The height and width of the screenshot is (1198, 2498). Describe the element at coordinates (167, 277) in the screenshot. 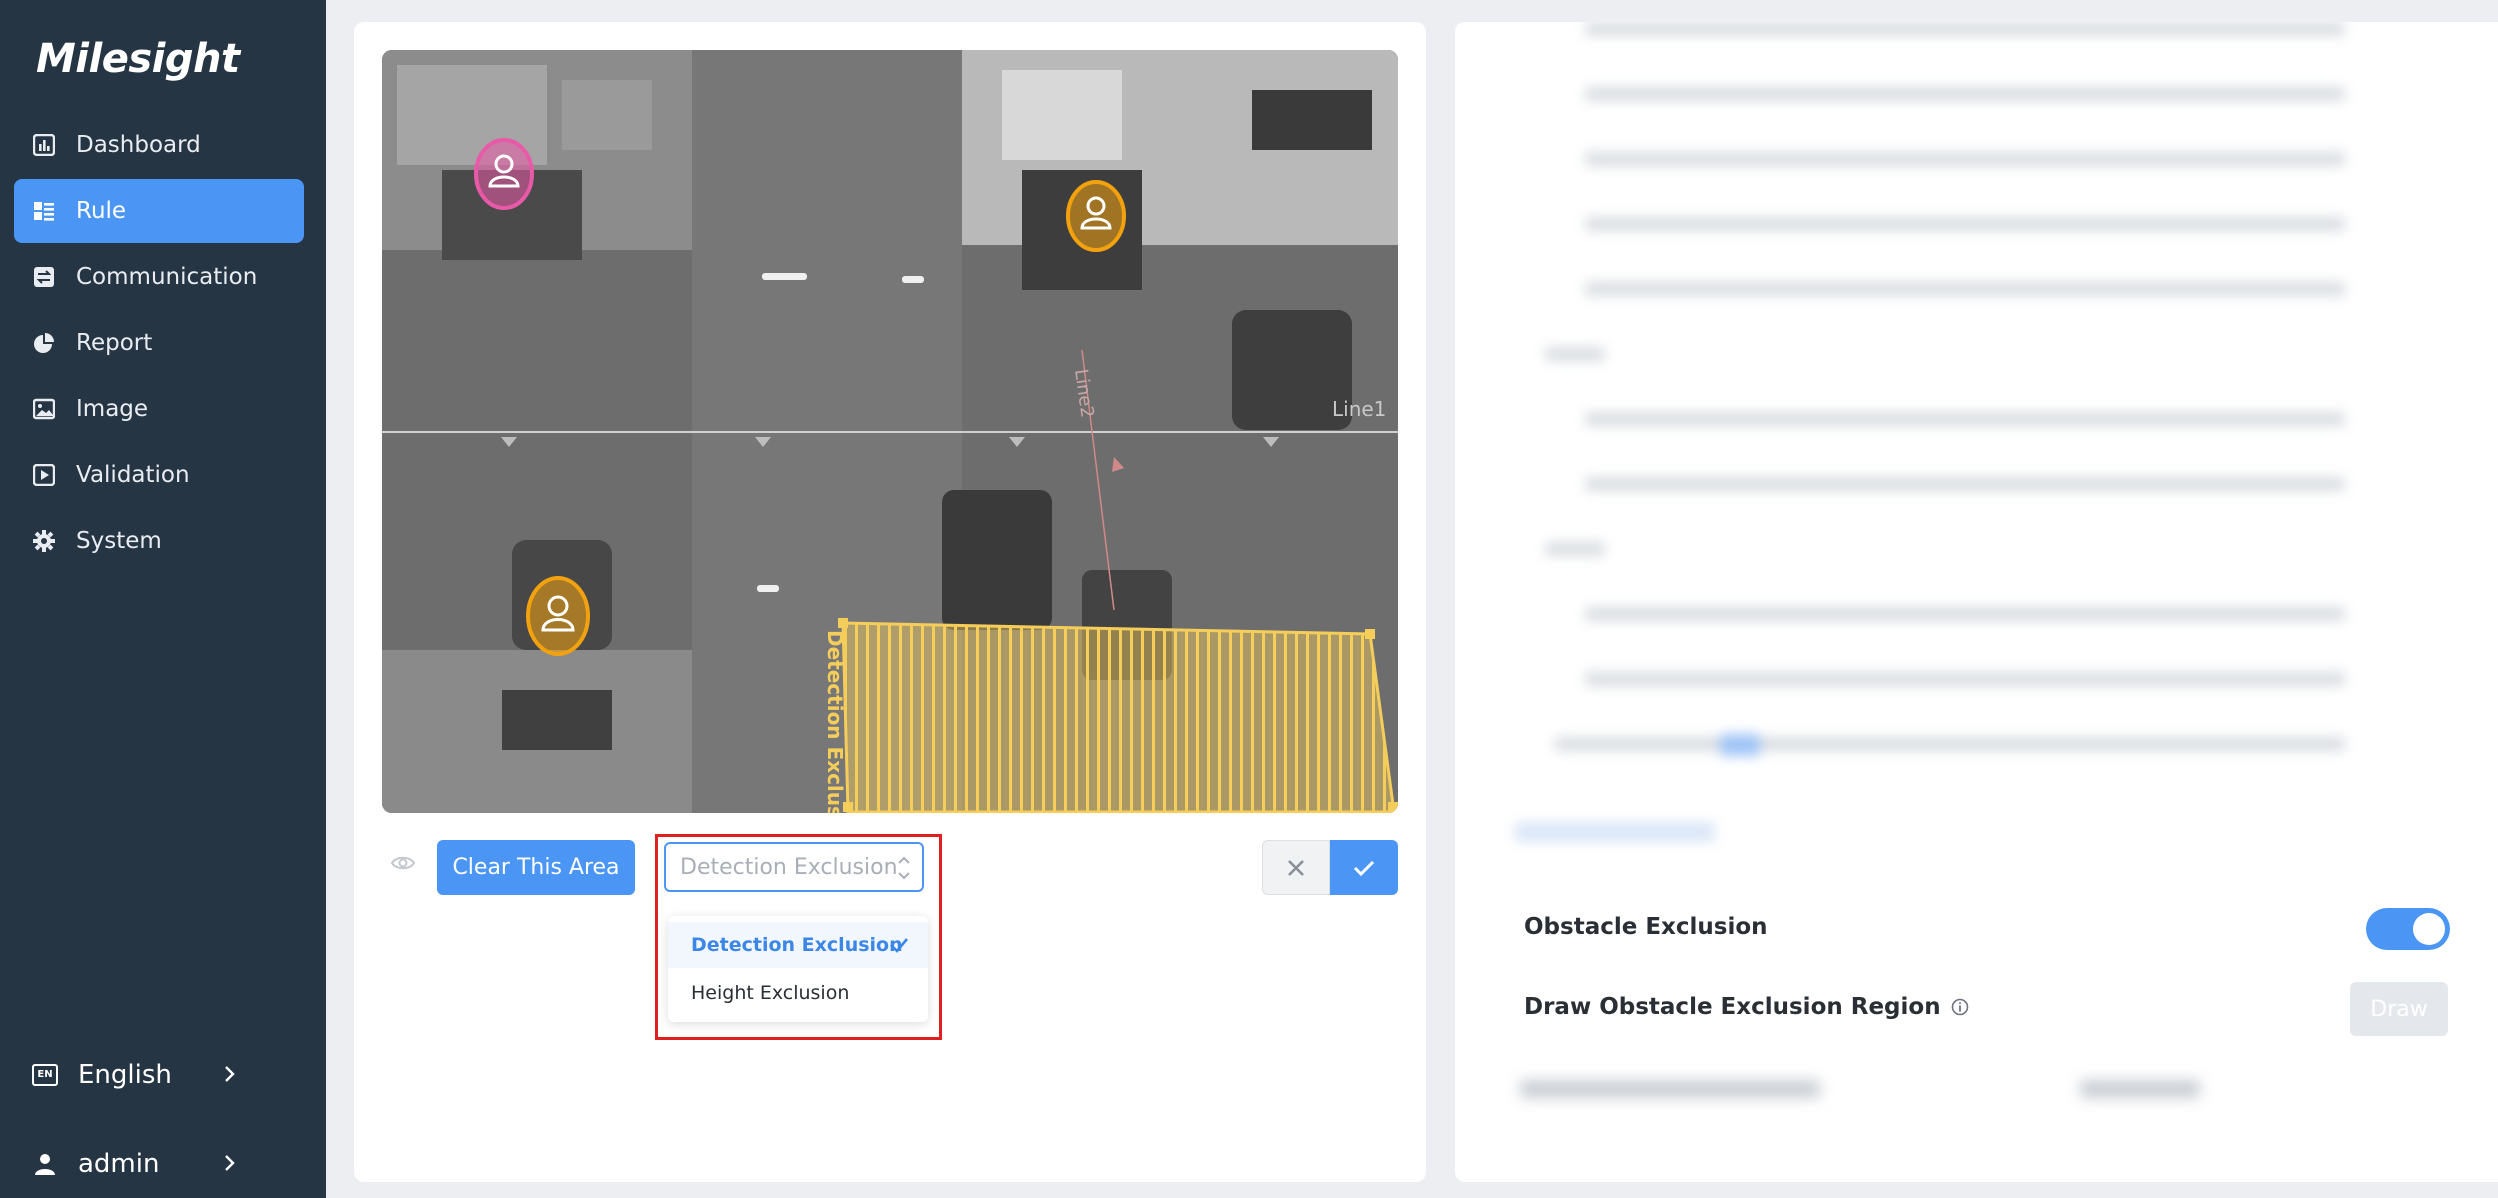

I see `sidebar-item-label: Communication` at that location.